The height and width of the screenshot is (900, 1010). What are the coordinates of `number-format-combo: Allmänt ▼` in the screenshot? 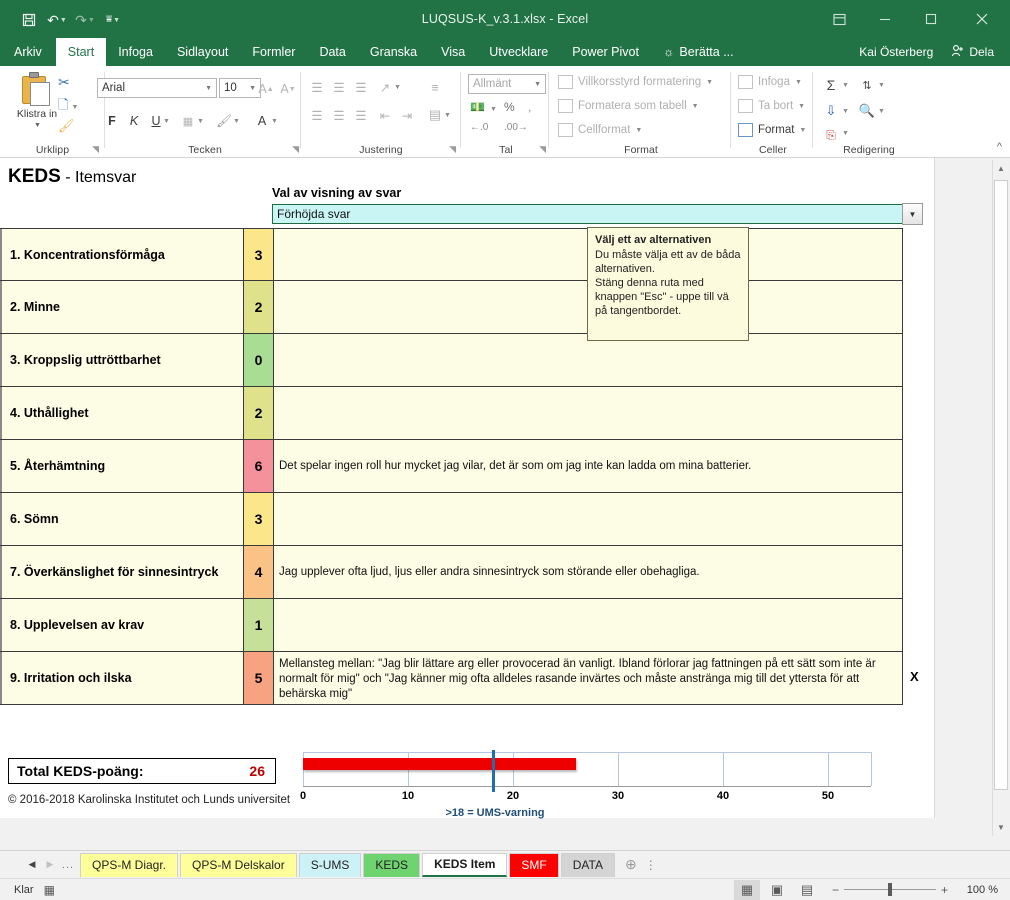 It's located at (507, 84).